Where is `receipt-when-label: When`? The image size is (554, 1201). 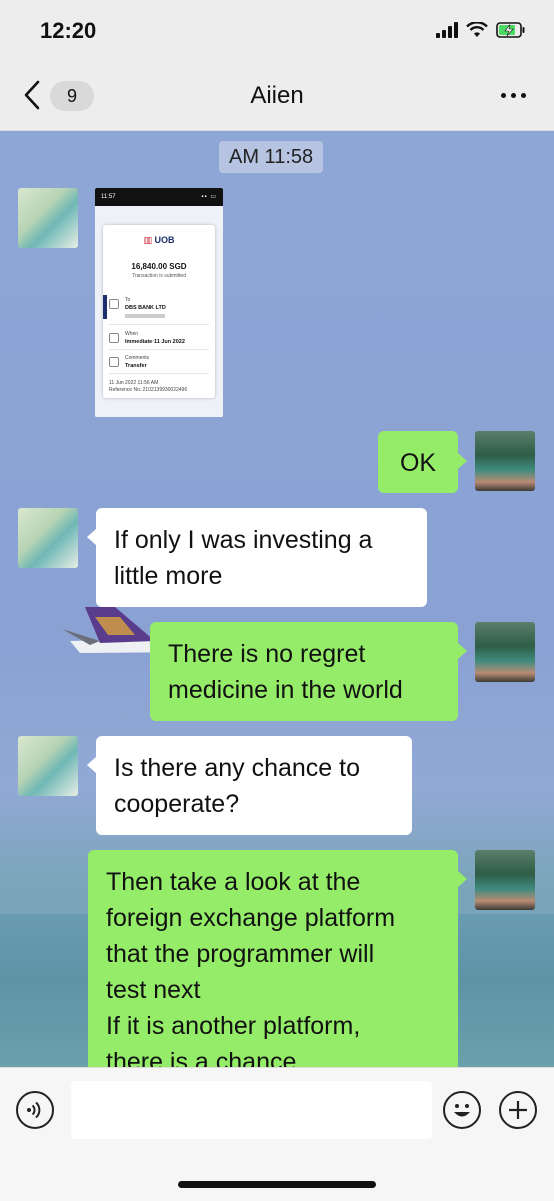
receipt-when-label: When is located at coordinates (132, 334).